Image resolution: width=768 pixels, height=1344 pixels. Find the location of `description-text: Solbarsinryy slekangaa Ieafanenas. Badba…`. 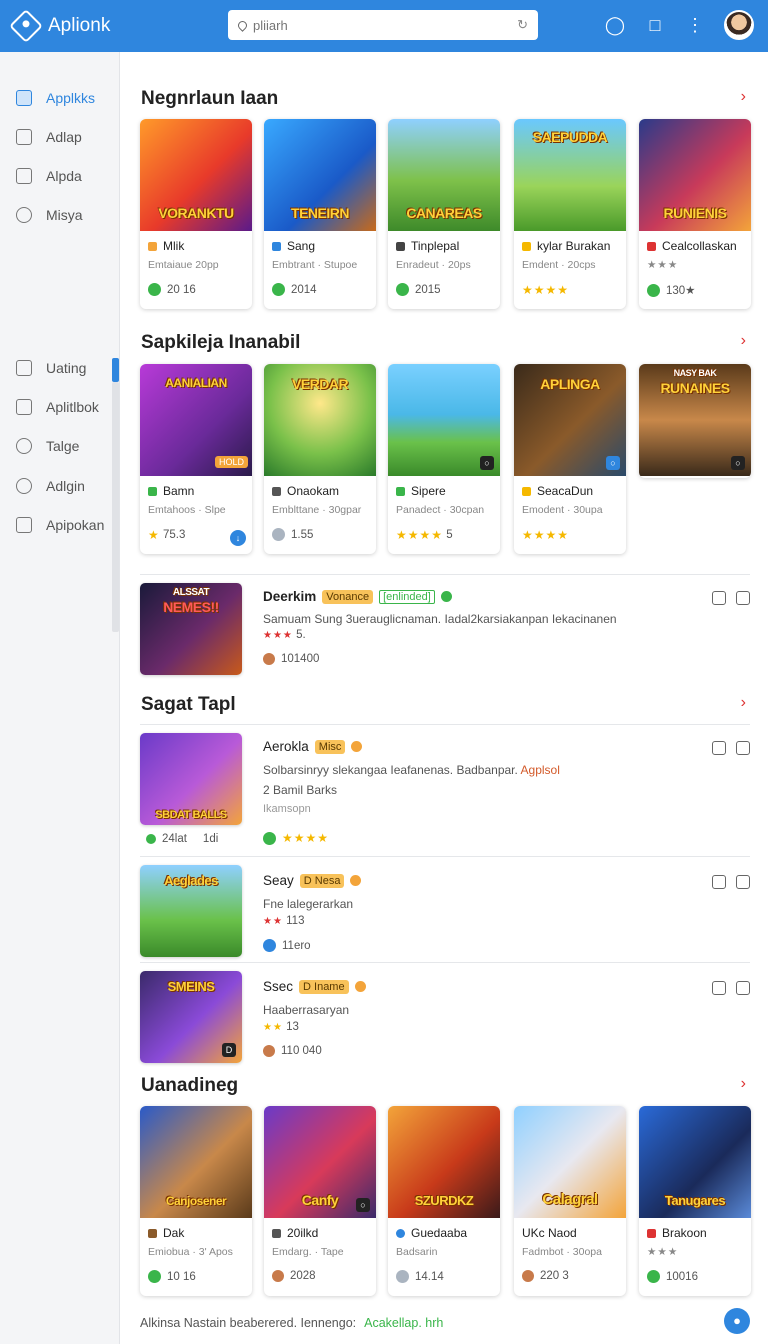

description-text: Solbarsinryy slekangaa Ieafanenas. Badba… is located at coordinates (390, 770).